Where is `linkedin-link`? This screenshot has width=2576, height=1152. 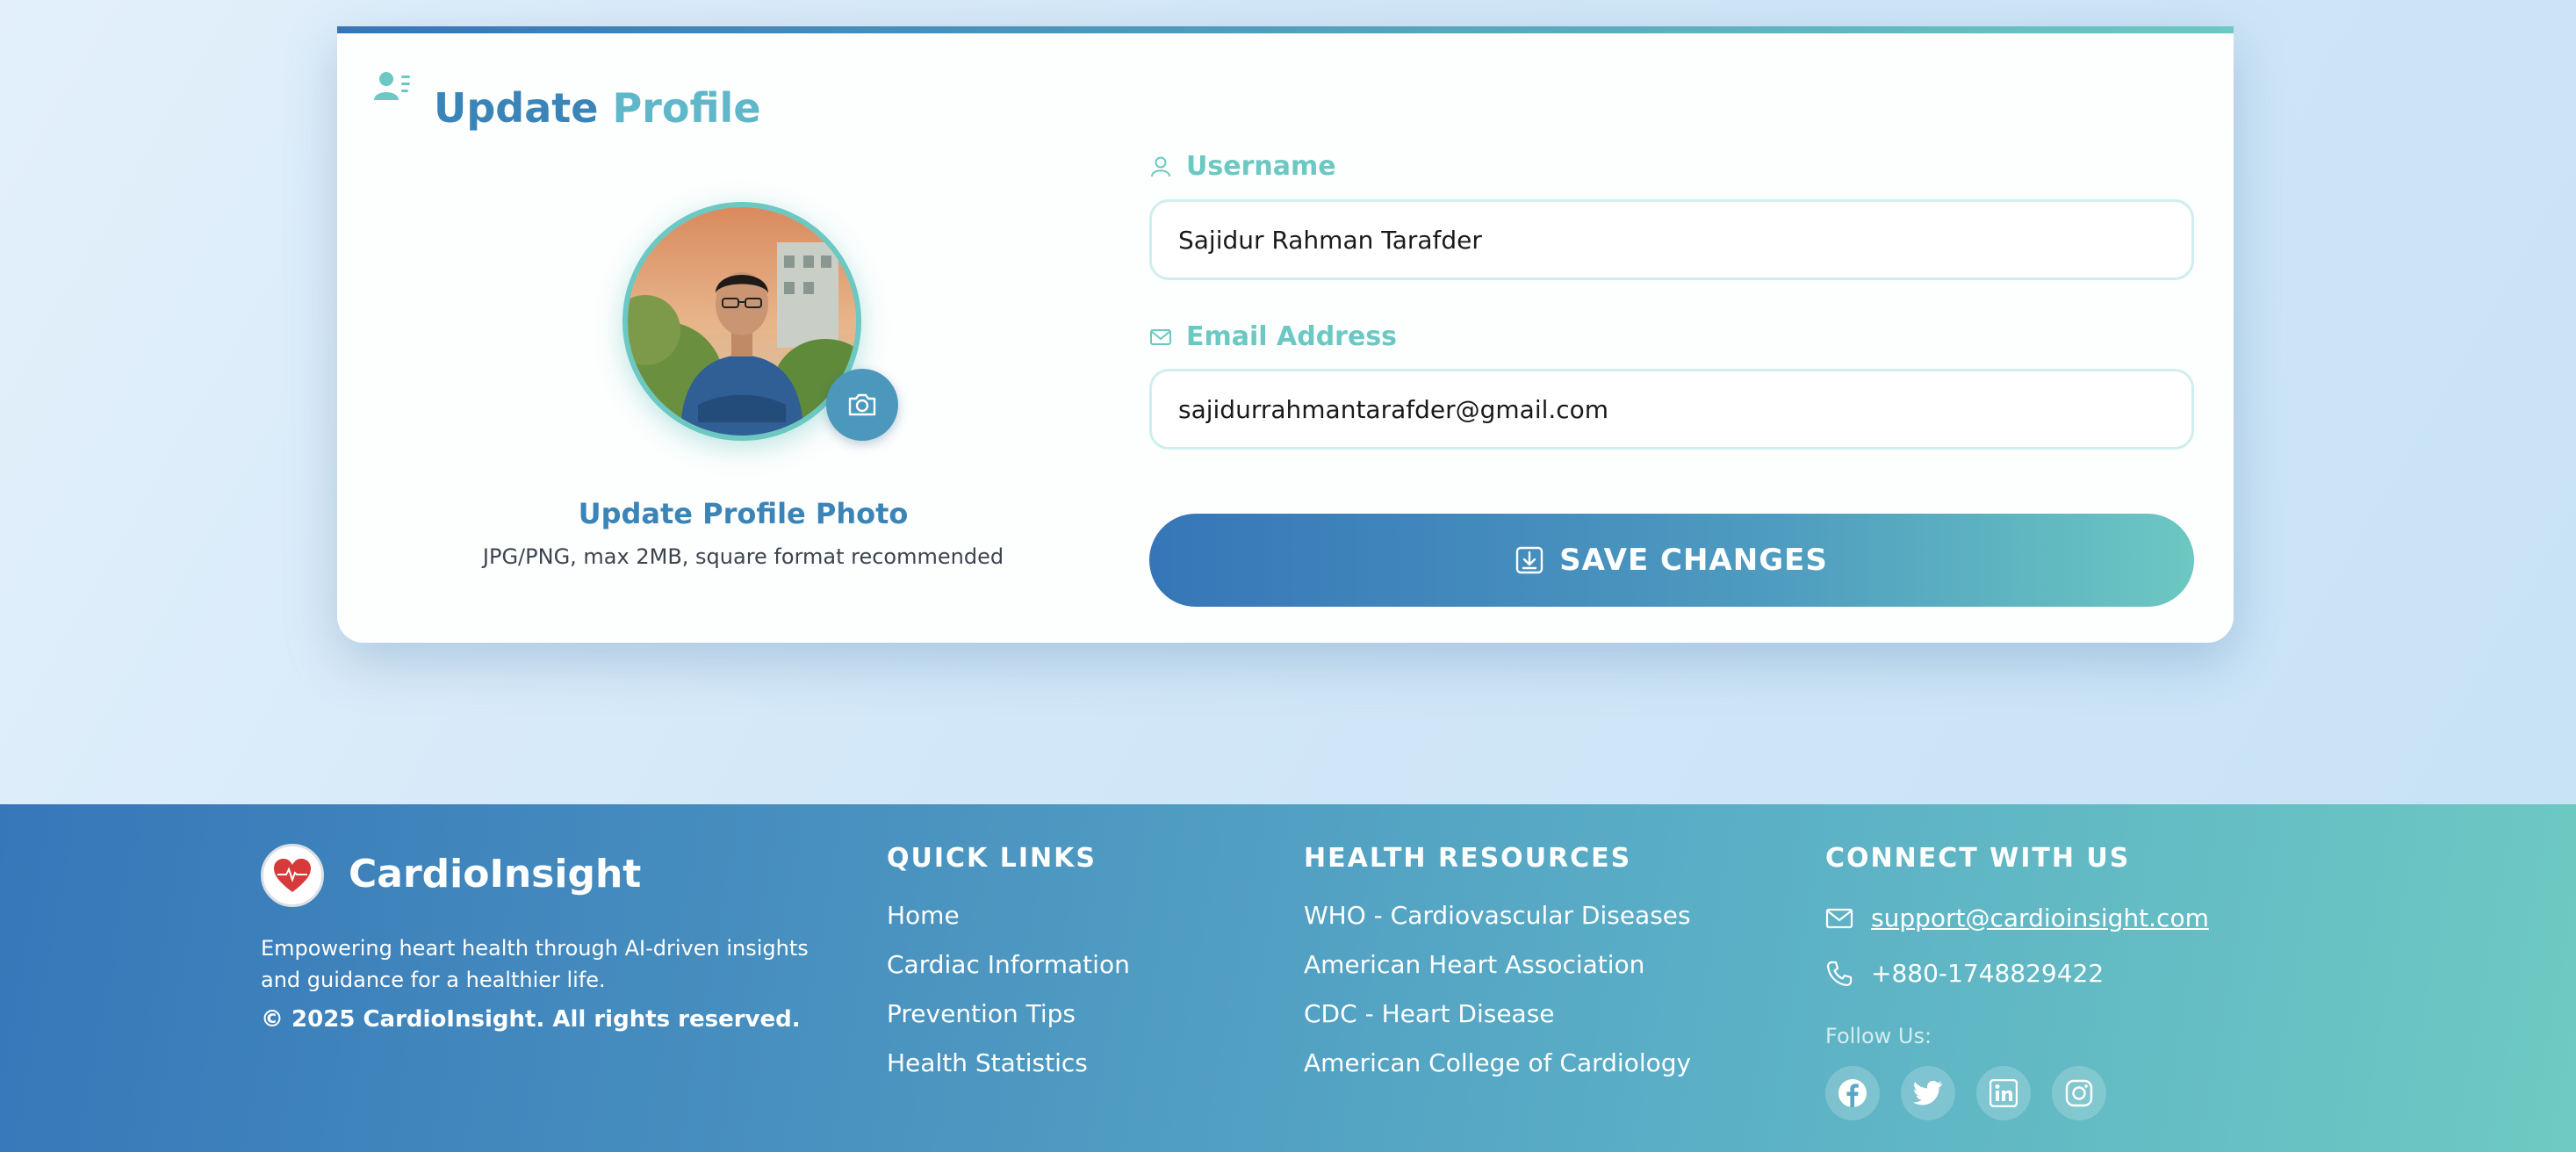
linkedin-link is located at coordinates (2003, 1093).